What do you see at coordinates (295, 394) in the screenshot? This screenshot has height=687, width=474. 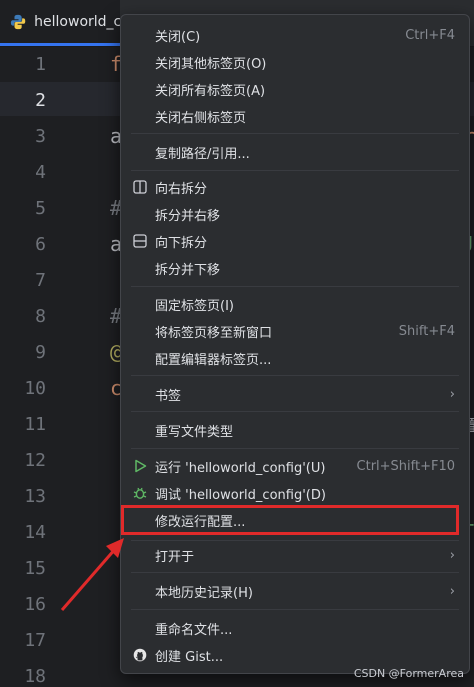 I see `menu-item-bookmarks: 书签 ›` at bounding box center [295, 394].